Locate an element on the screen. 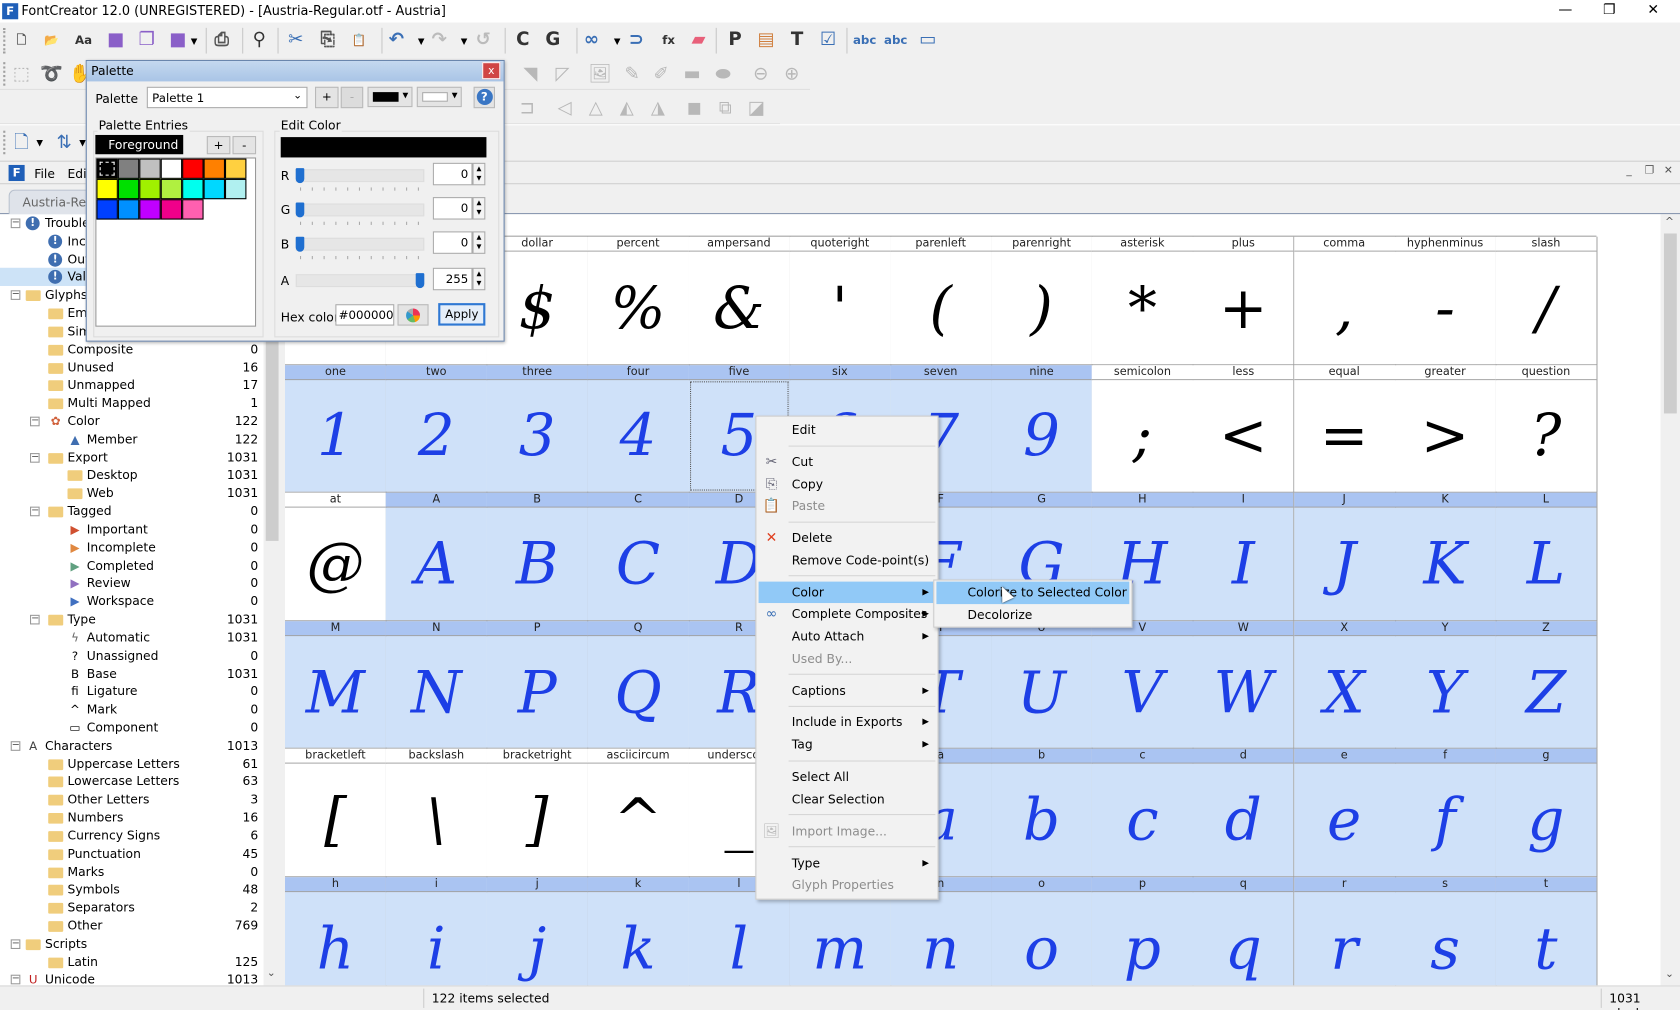 The image size is (1680, 1010). glyph-cell: less < is located at coordinates (1243, 428).